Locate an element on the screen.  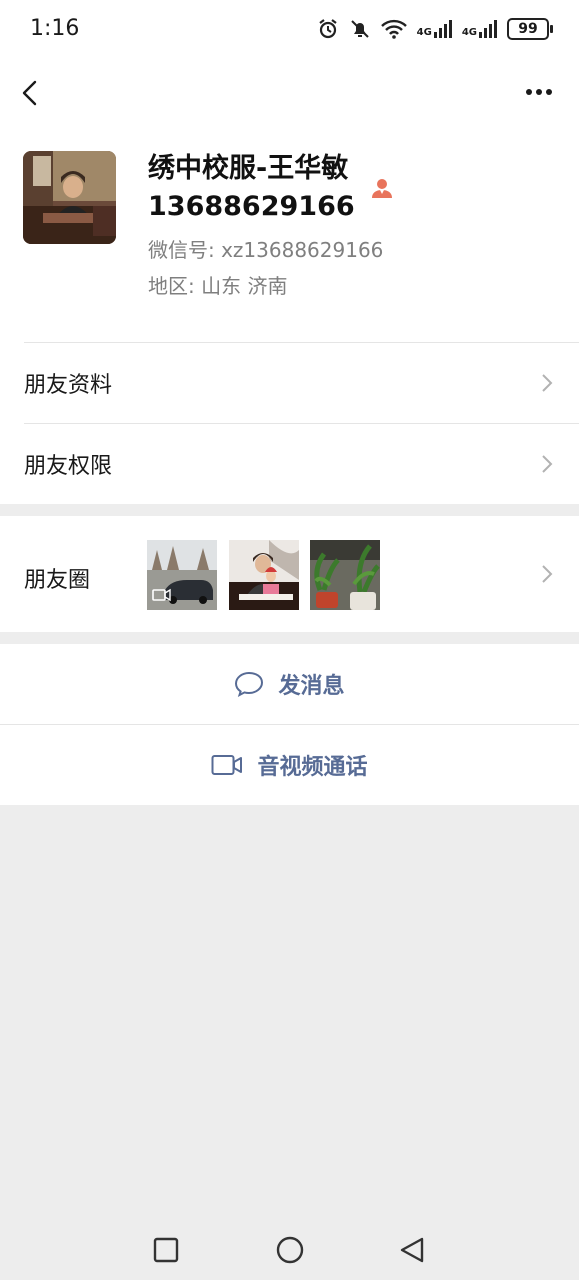
avatar-photo is located at coordinates (69, 197).